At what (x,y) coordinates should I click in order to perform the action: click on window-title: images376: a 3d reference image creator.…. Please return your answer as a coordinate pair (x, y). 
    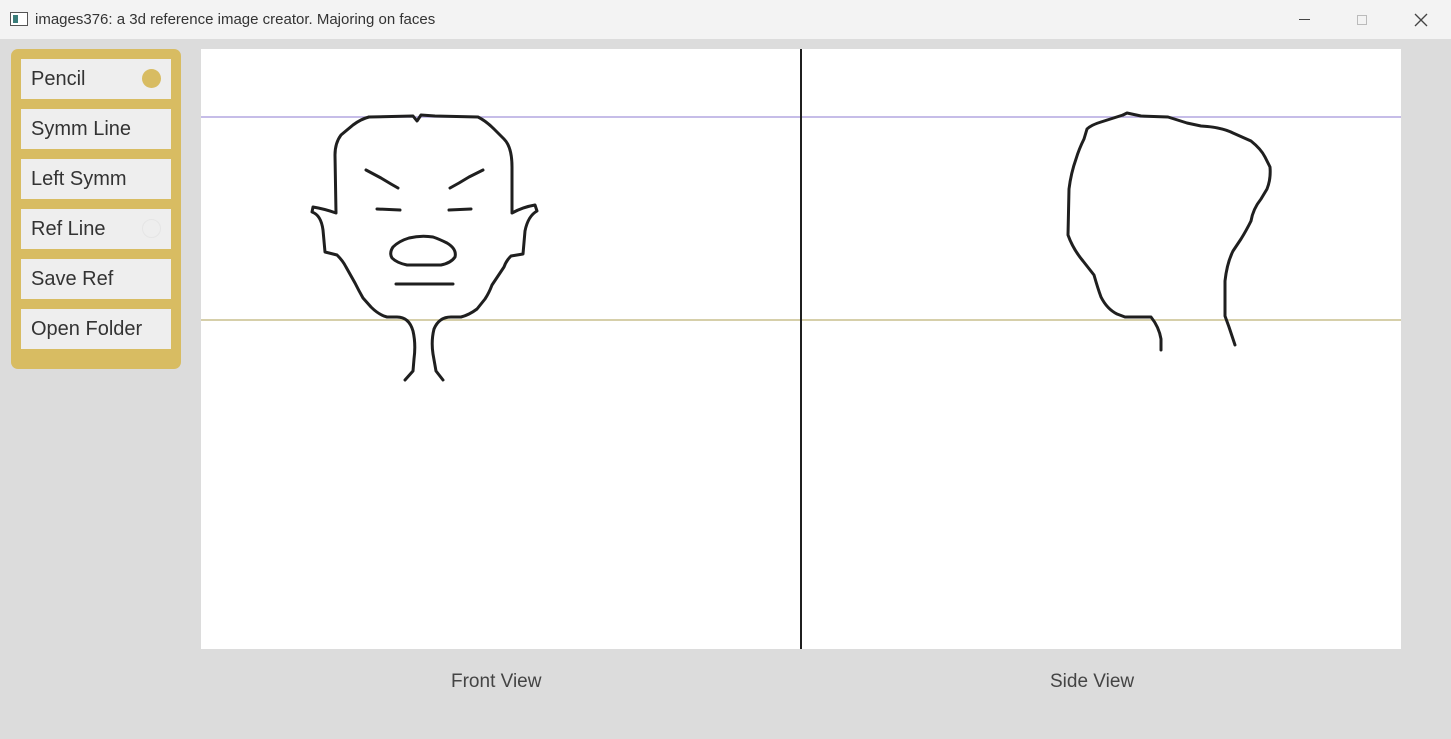
    Looking at the image, I should click on (235, 19).